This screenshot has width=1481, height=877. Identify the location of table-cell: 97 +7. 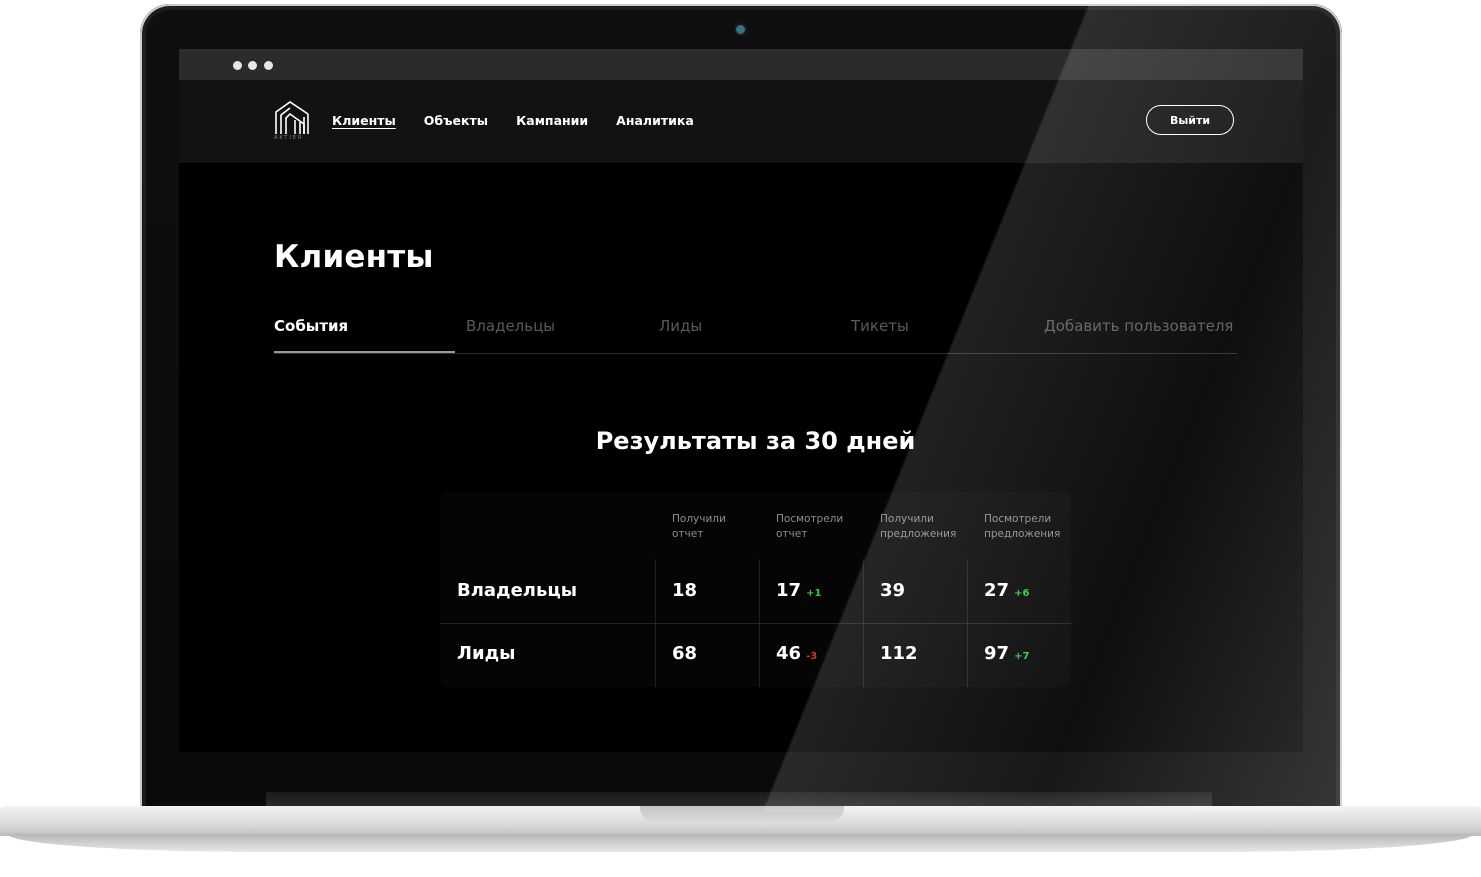
(1007, 653).